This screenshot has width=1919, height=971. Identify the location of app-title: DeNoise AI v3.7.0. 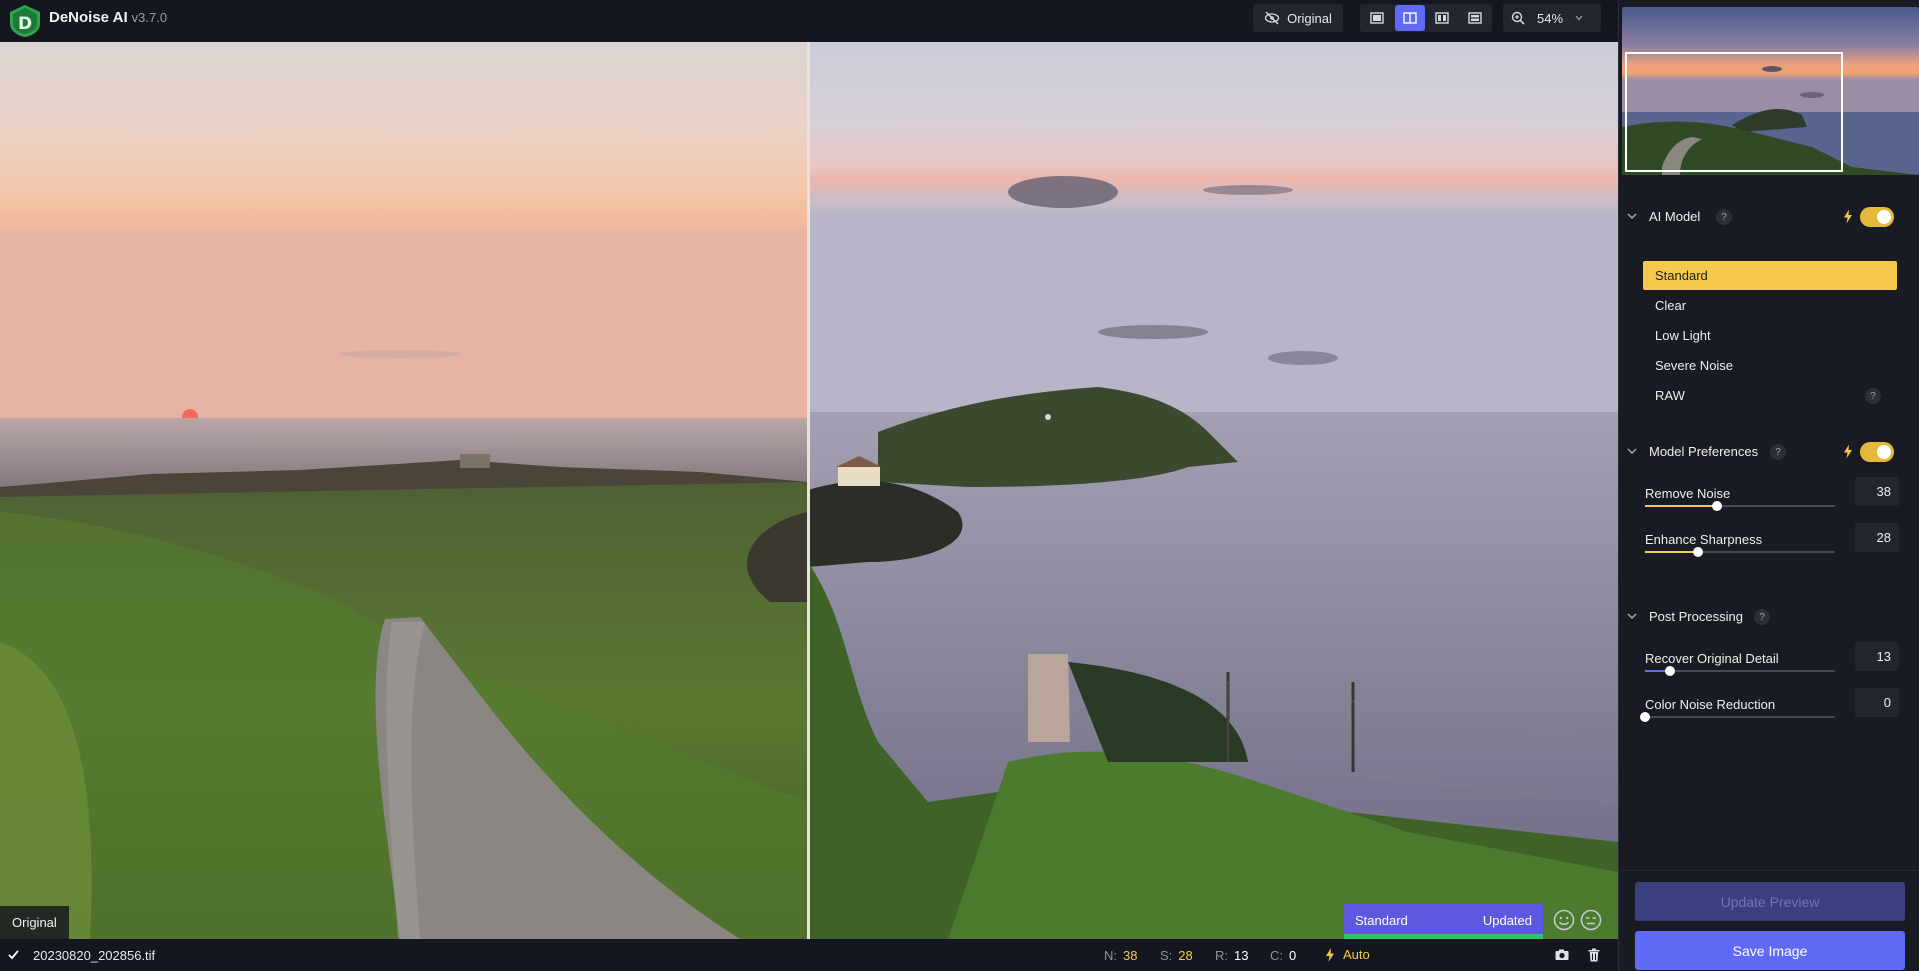
(108, 17).